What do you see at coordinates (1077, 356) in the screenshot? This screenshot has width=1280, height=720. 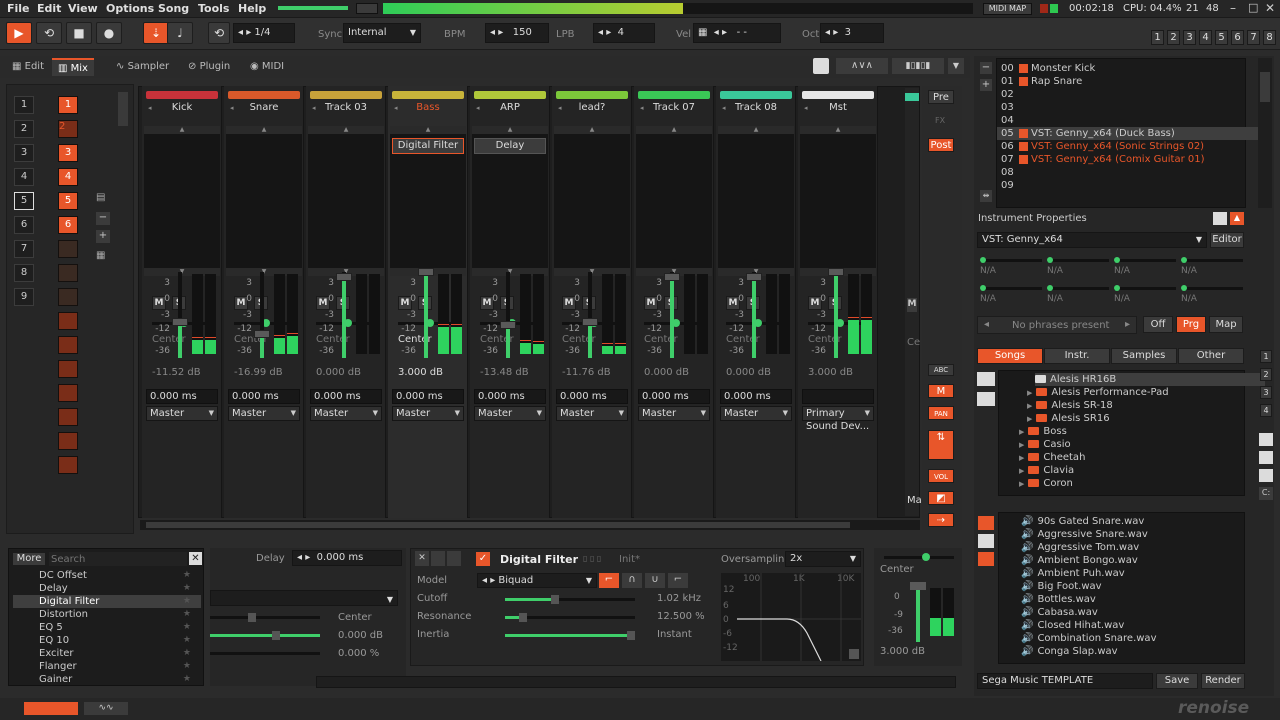 I see `browser-tab-instr: Instr.` at bounding box center [1077, 356].